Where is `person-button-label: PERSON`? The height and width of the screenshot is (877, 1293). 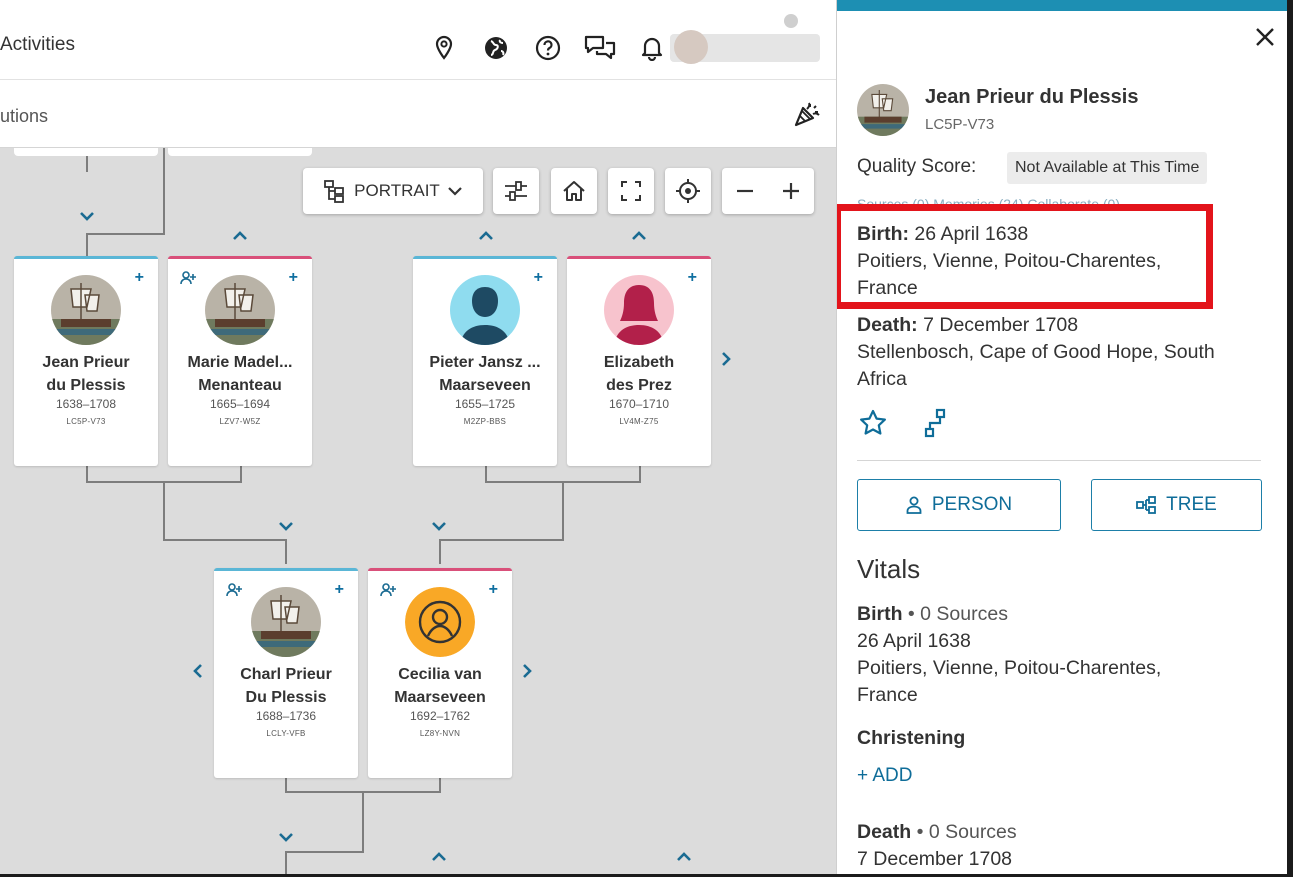 person-button-label: PERSON is located at coordinates (972, 504).